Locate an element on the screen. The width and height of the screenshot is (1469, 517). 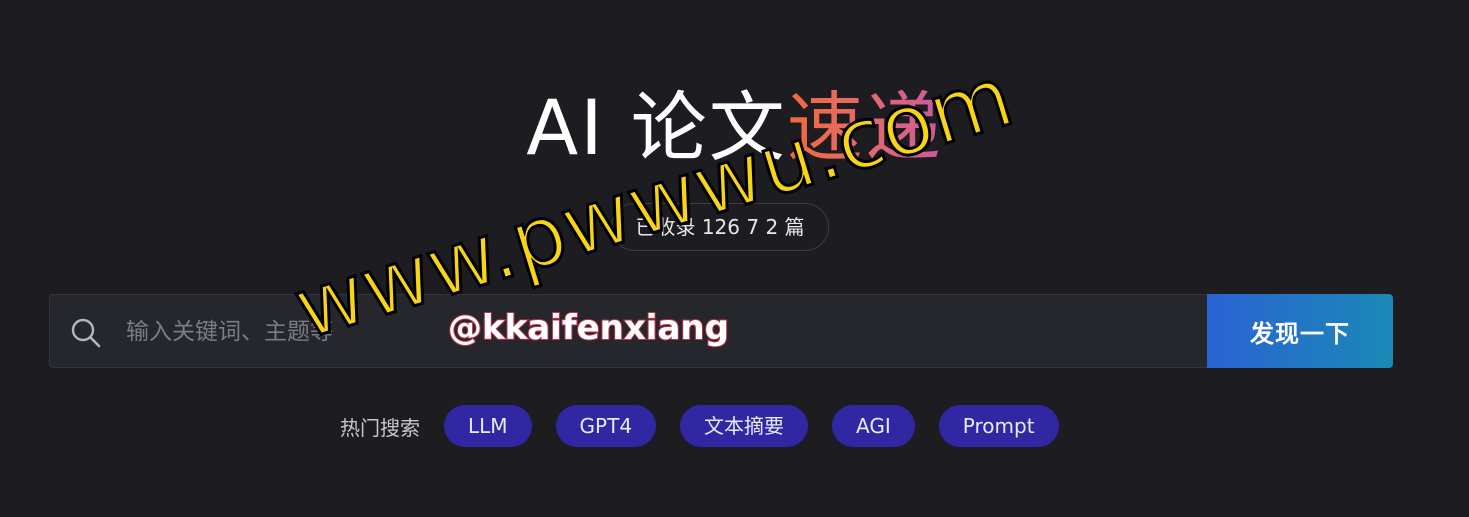
hot-tag-prompt: Prompt is located at coordinates (998, 426).